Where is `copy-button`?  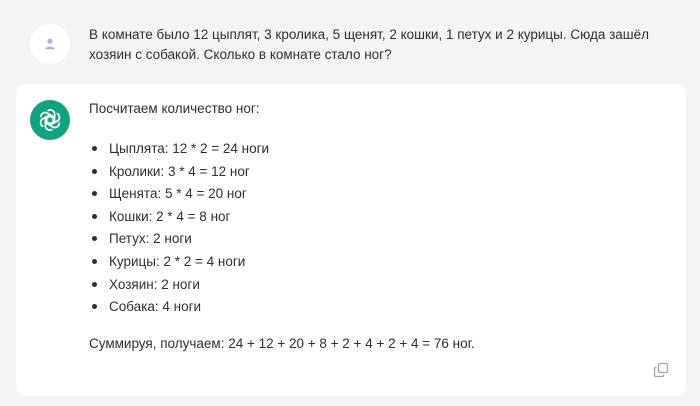
copy-button is located at coordinates (661, 370).